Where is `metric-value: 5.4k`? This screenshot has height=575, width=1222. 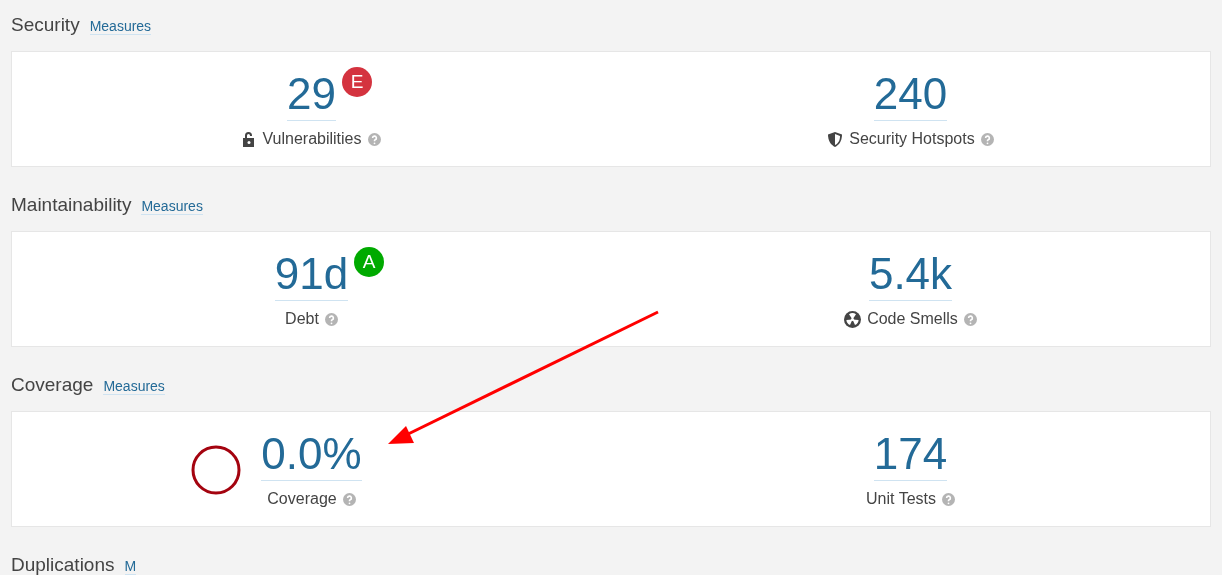 metric-value: 5.4k is located at coordinates (910, 275).